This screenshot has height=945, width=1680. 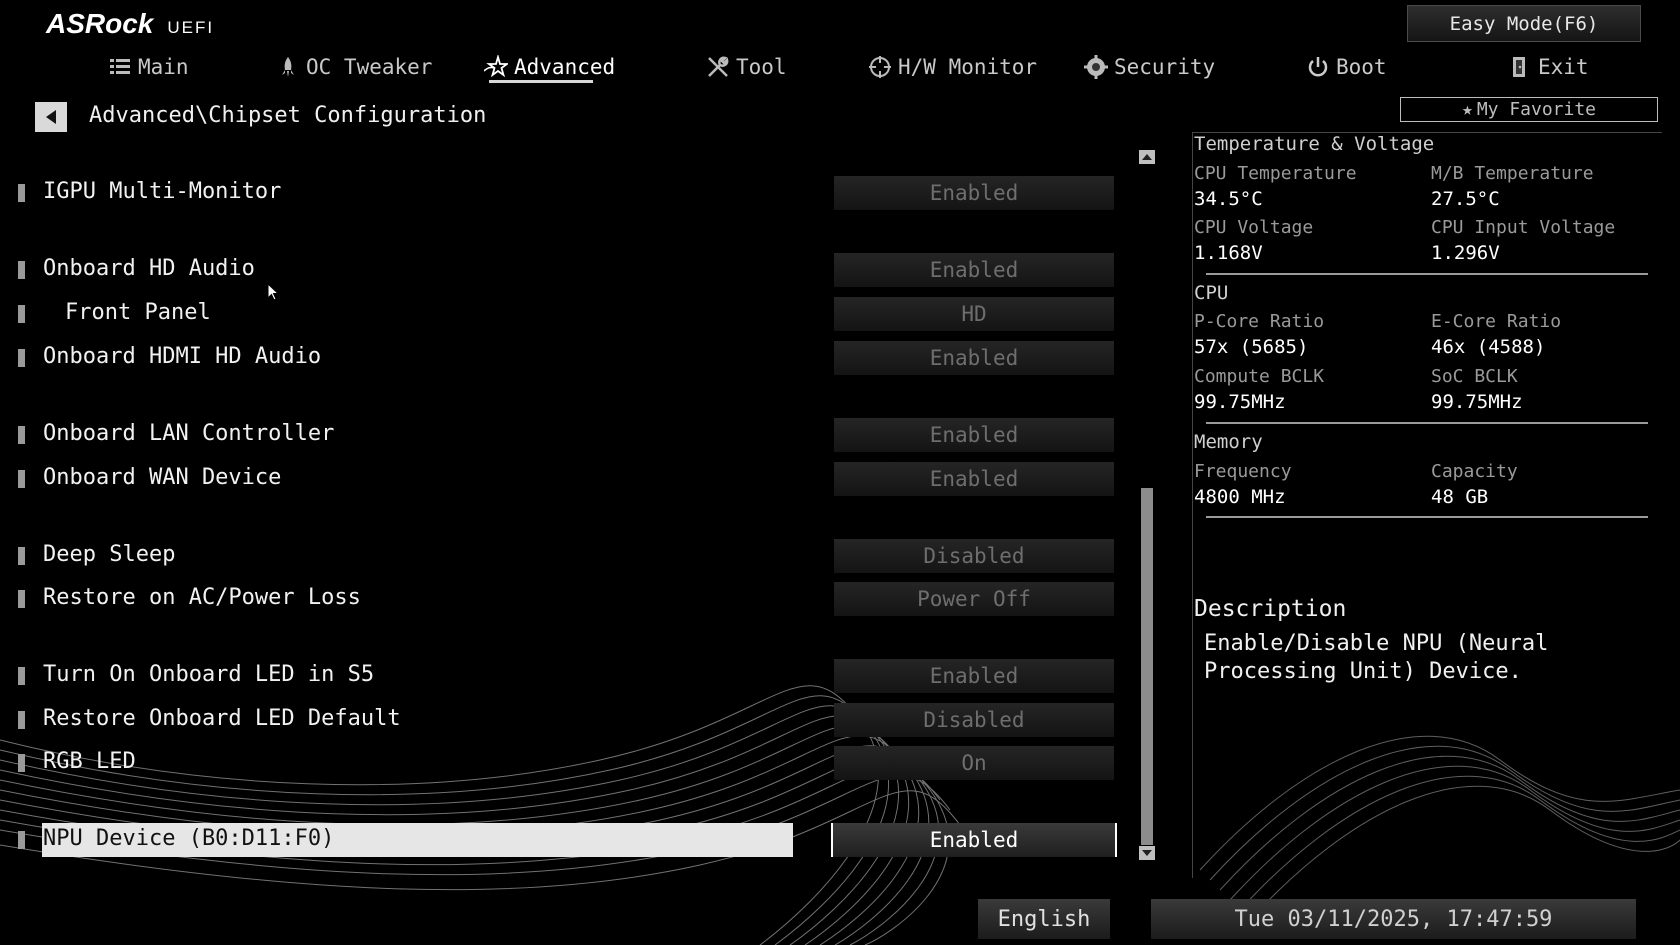 I want to click on soc-bclk-label: SoC BCLK, so click(x=1474, y=376).